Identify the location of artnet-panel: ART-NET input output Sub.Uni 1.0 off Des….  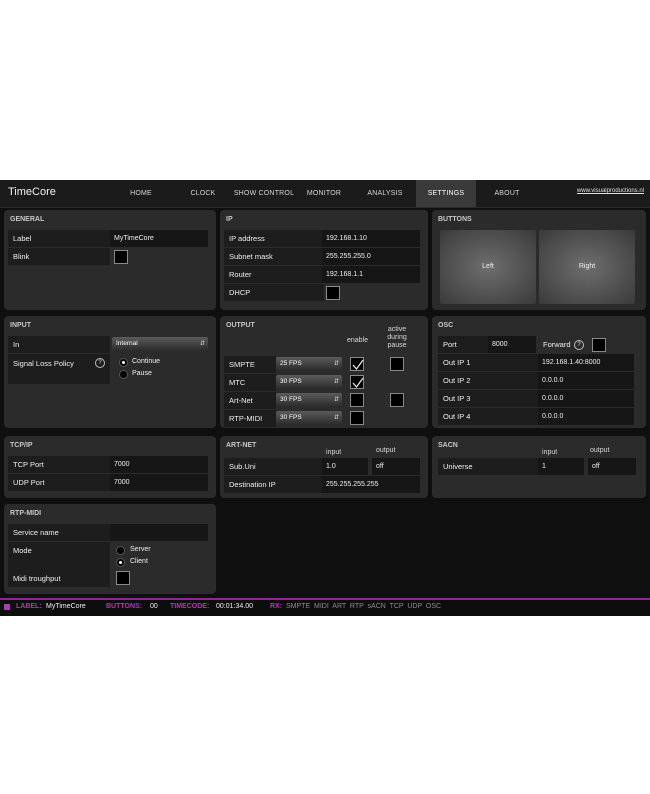
(324, 467).